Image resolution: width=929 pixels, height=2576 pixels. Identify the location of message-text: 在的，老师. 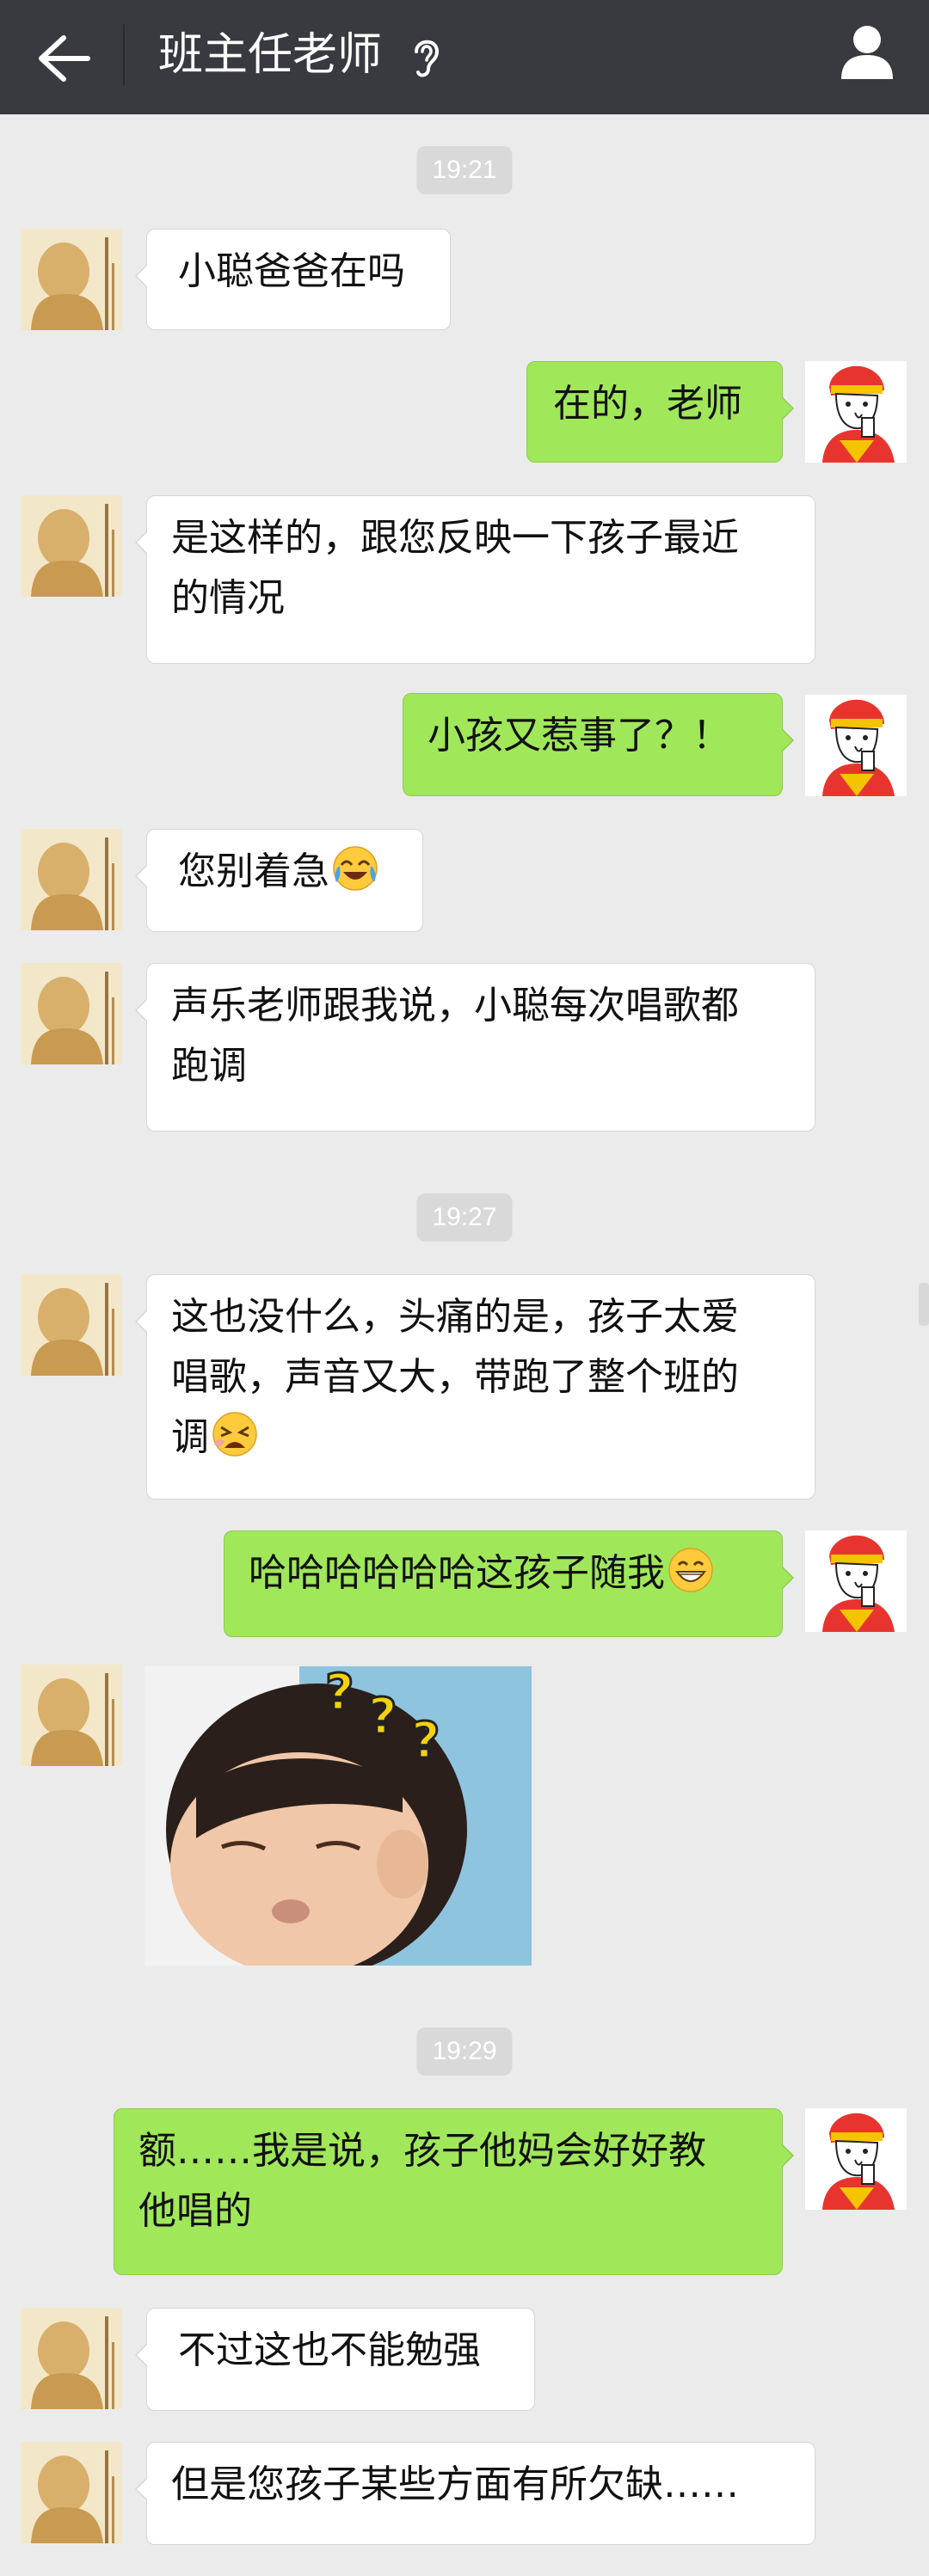
(647, 404).